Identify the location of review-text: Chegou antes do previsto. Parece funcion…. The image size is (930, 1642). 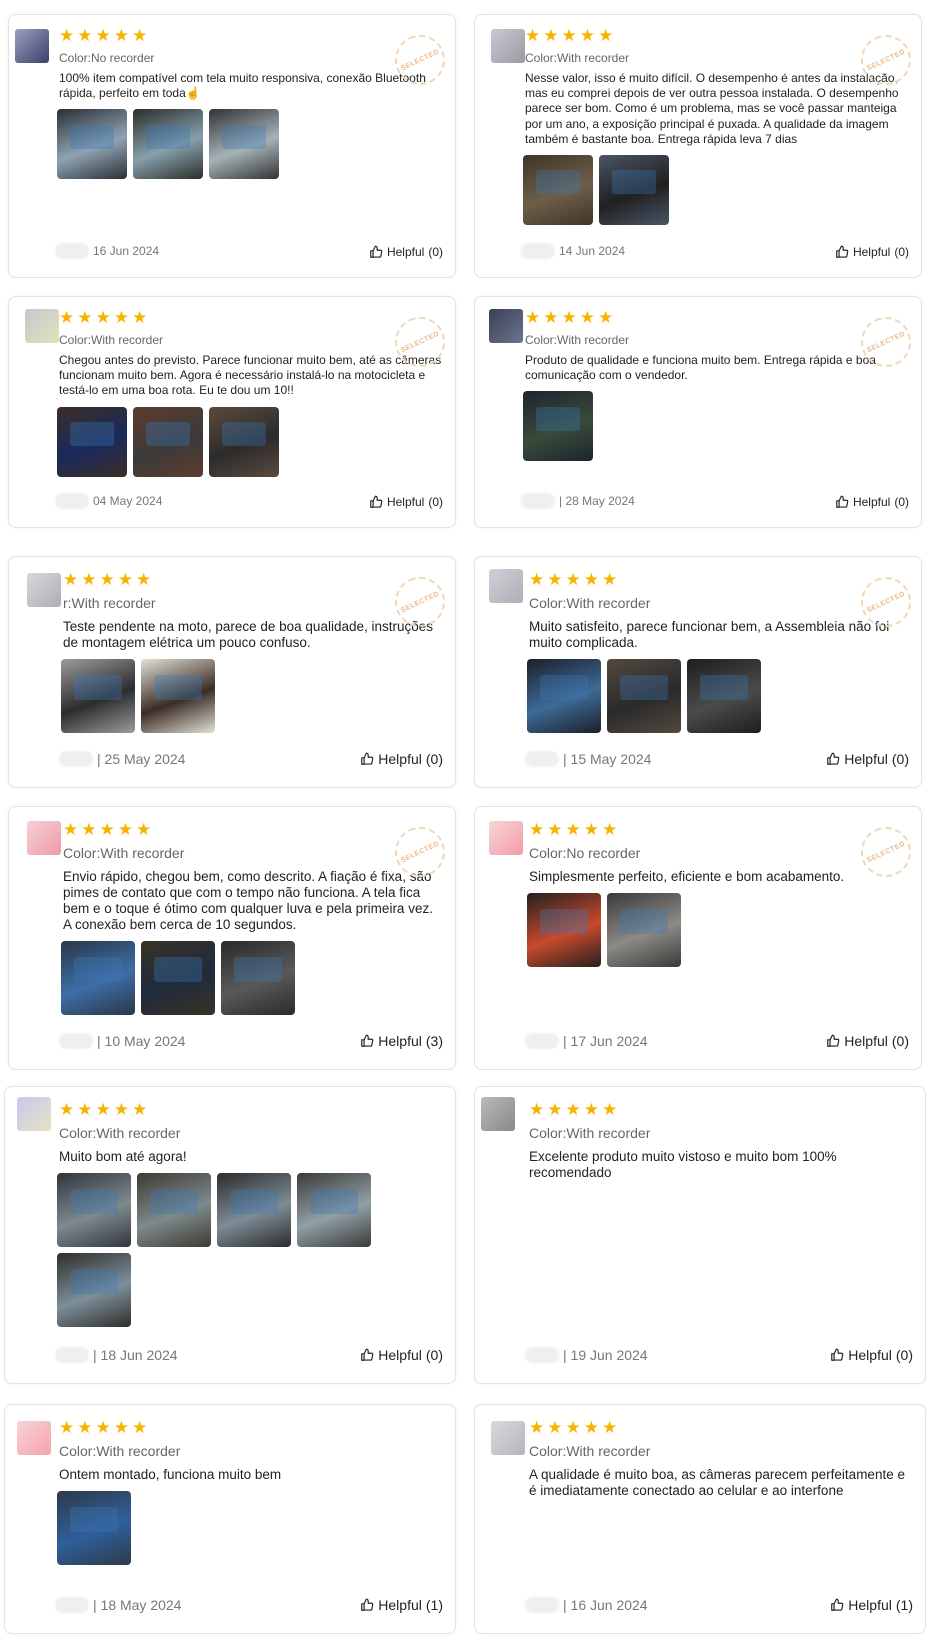
(250, 375).